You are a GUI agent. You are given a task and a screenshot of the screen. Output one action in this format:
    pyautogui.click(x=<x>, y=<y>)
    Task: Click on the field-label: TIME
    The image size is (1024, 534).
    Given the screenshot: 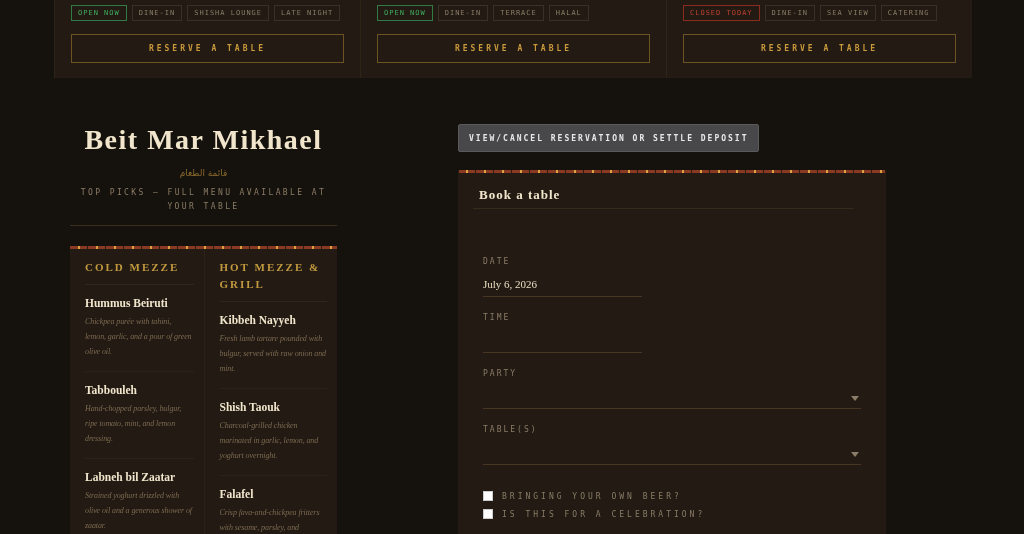 What is the action you would take?
    pyautogui.click(x=497, y=317)
    